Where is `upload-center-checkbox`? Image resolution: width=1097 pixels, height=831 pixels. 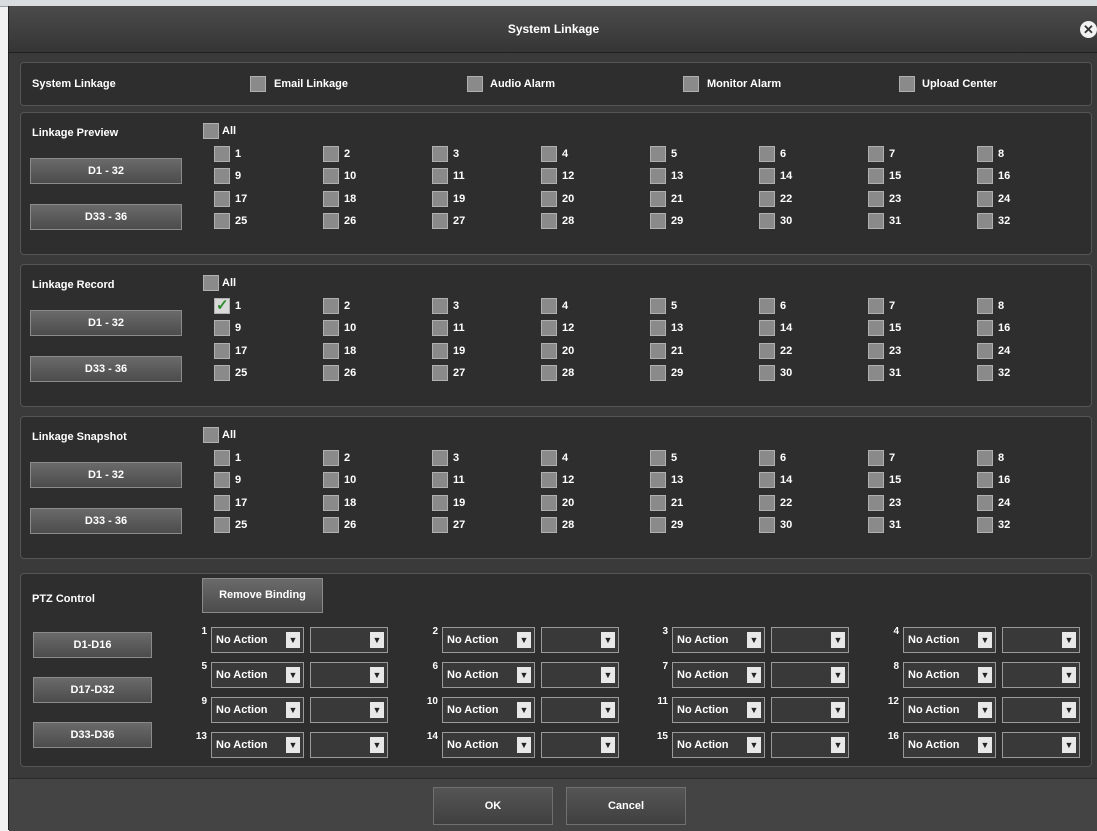
upload-center-checkbox is located at coordinates (907, 84).